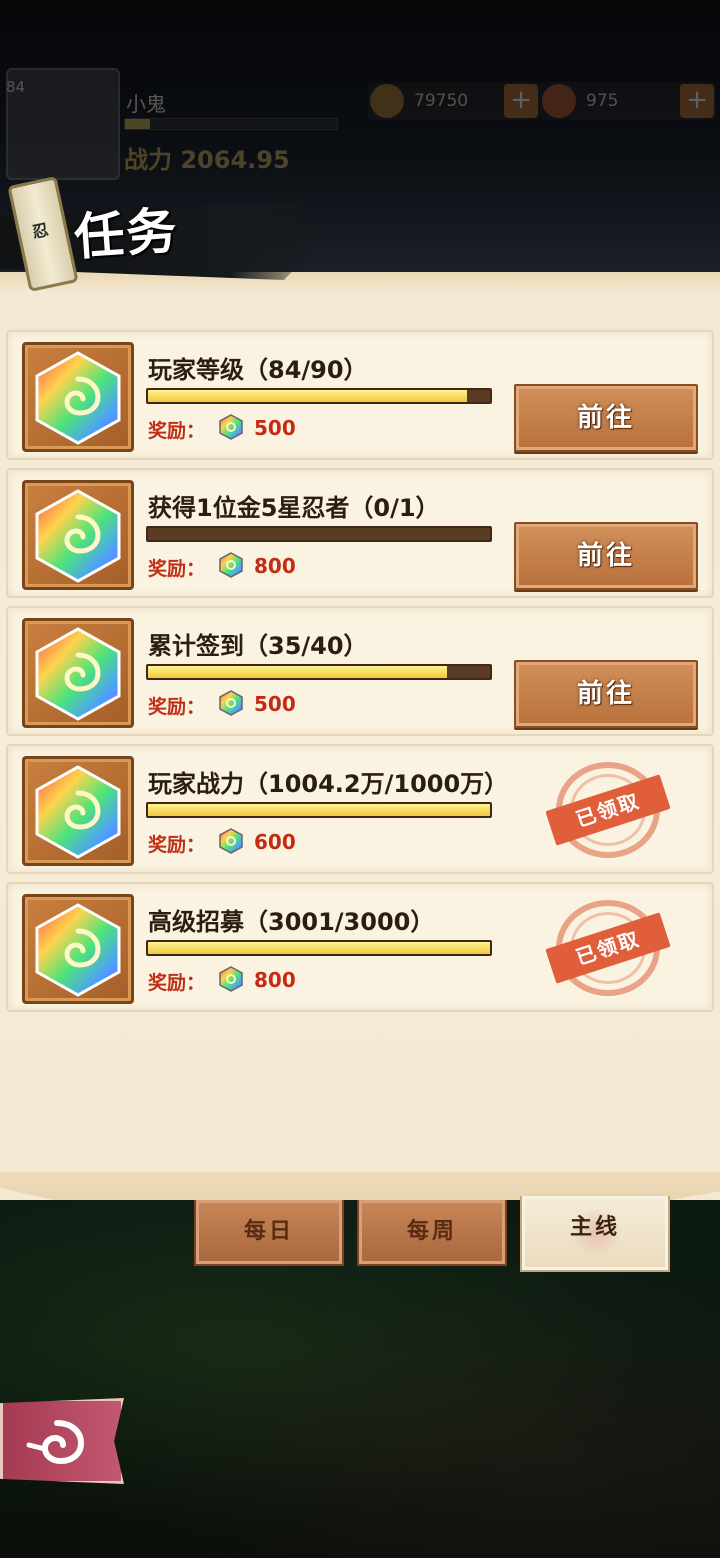 The height and width of the screenshot is (1558, 720). I want to click on gem-value: 975, so click(602, 101).